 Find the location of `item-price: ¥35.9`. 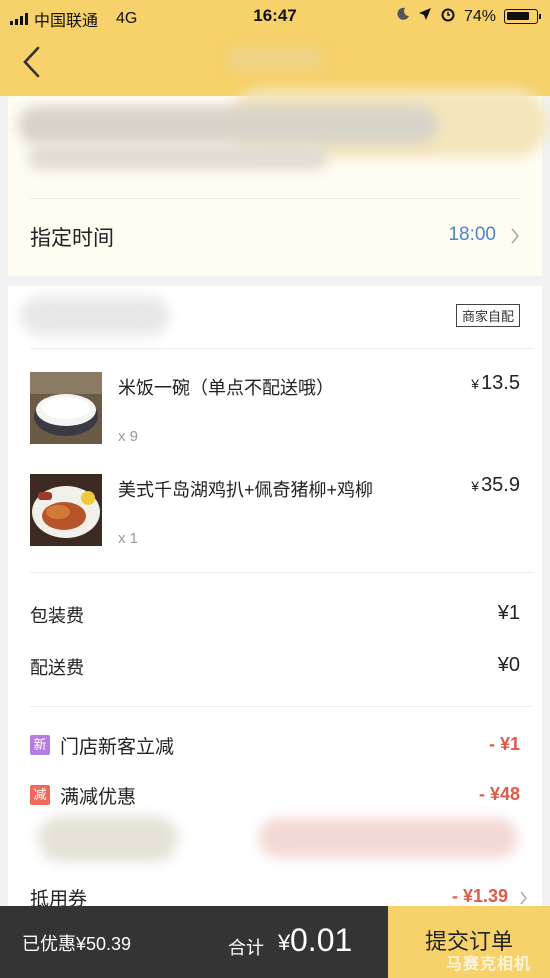

item-price: ¥35.9 is located at coordinates (495, 485).